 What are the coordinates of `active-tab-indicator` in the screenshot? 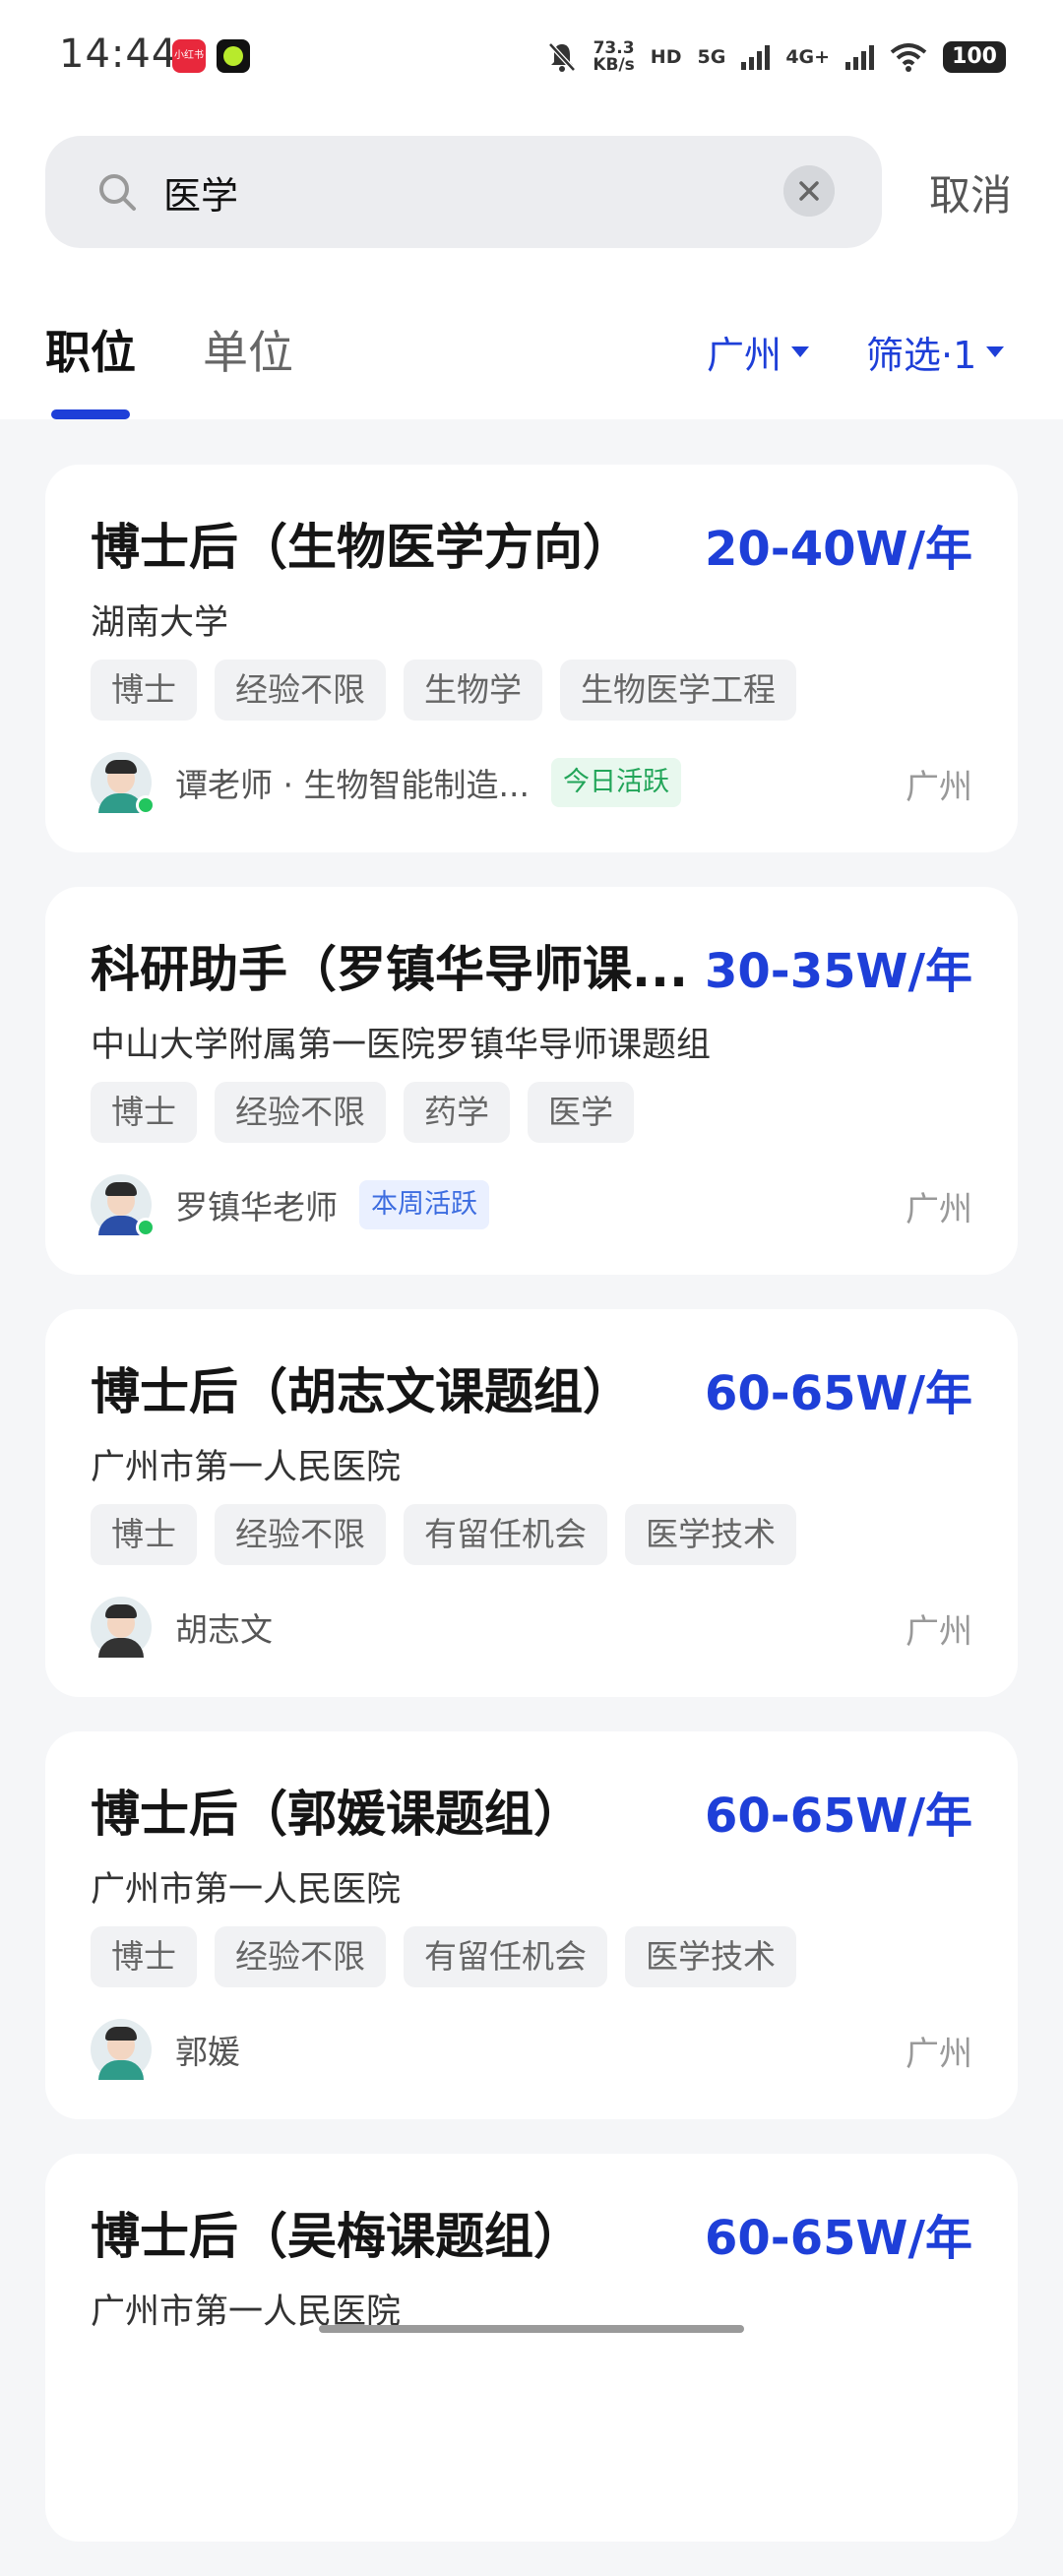 It's located at (90, 414).